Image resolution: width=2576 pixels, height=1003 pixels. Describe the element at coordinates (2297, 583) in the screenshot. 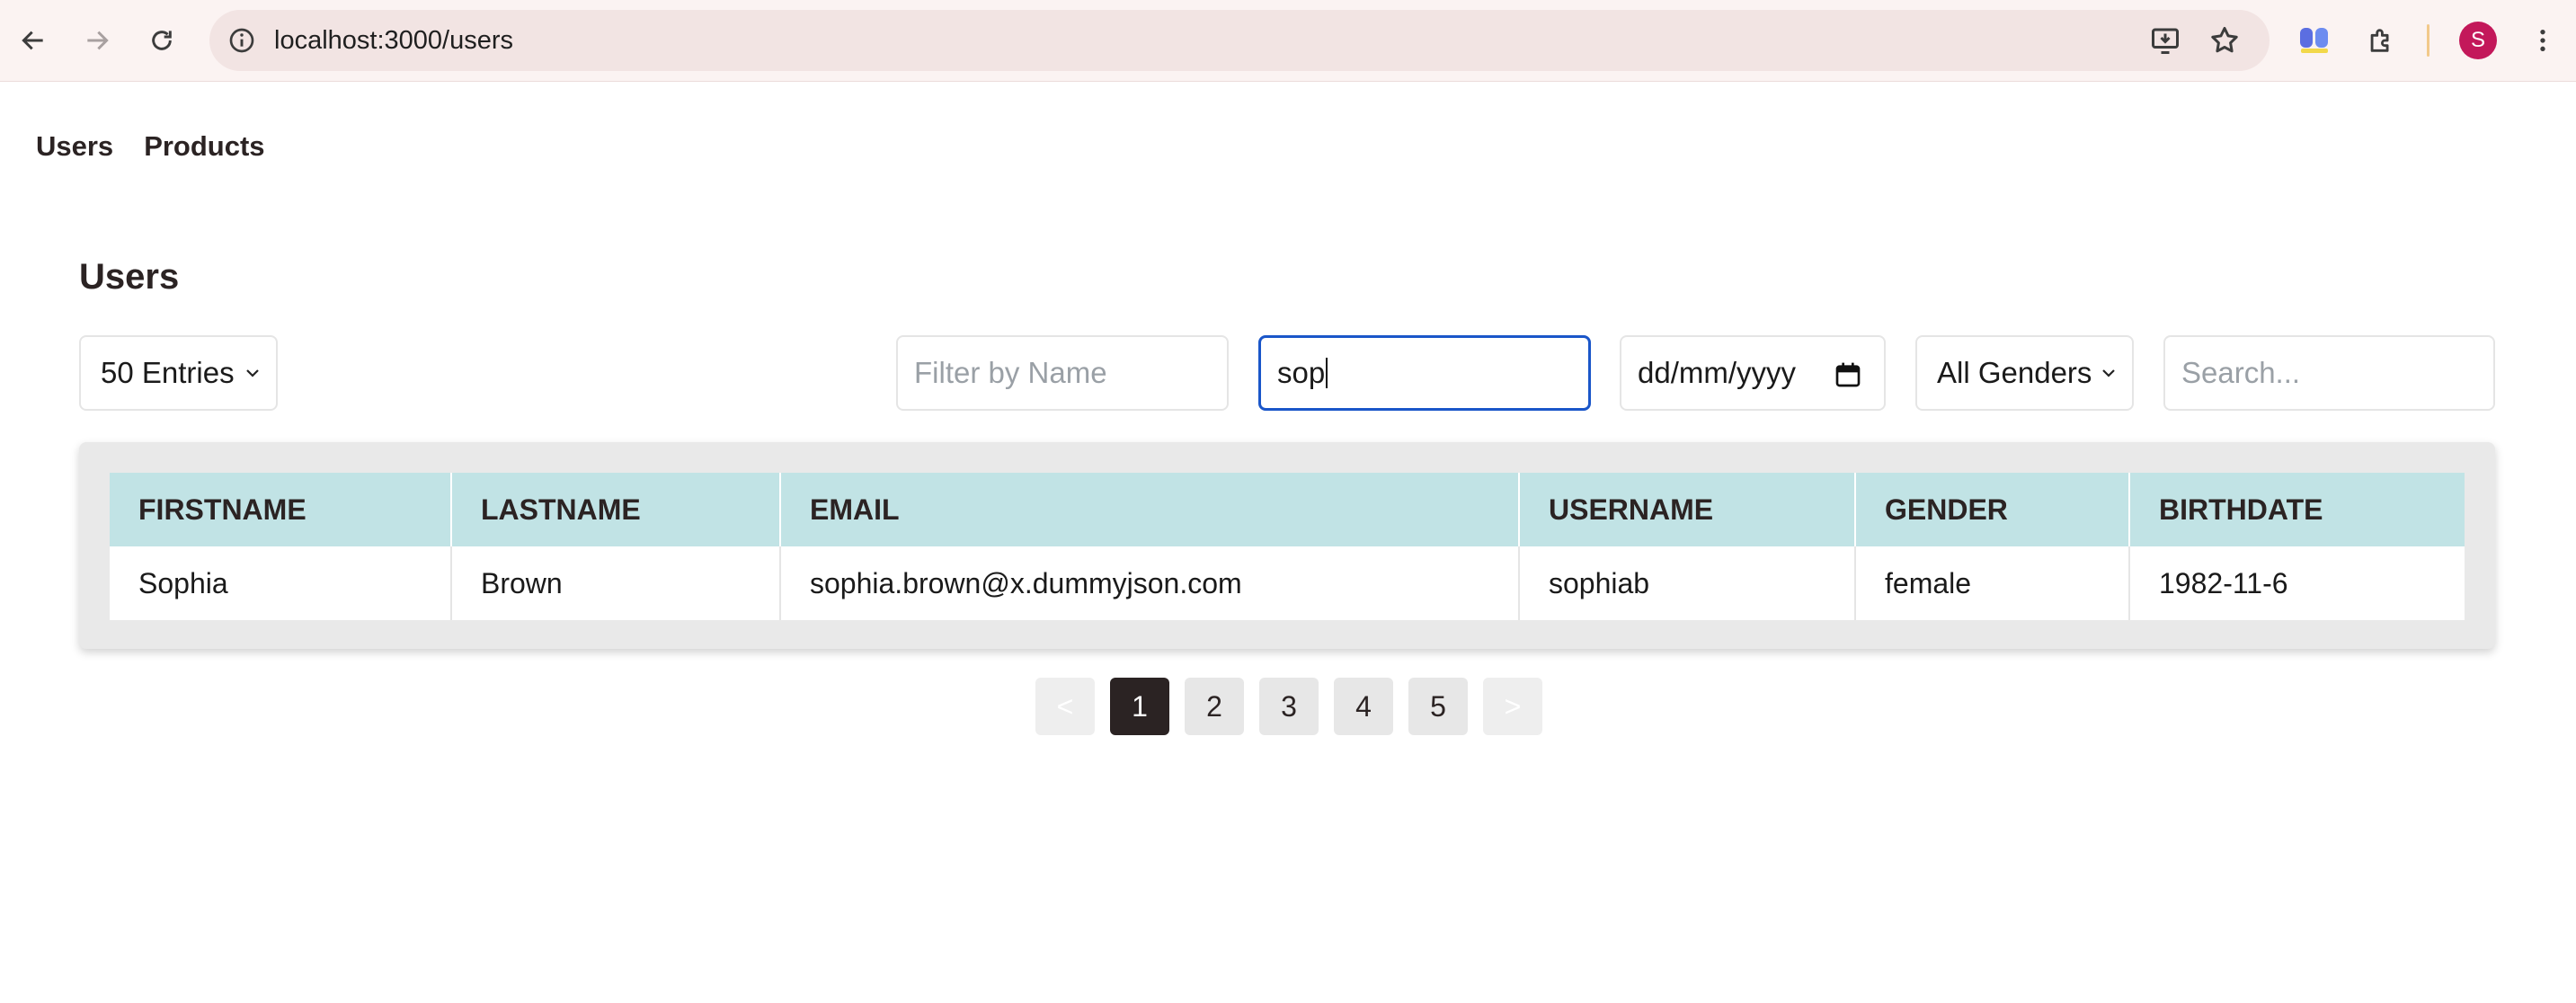

I see `cell-birthdate: 1982-11-6` at that location.